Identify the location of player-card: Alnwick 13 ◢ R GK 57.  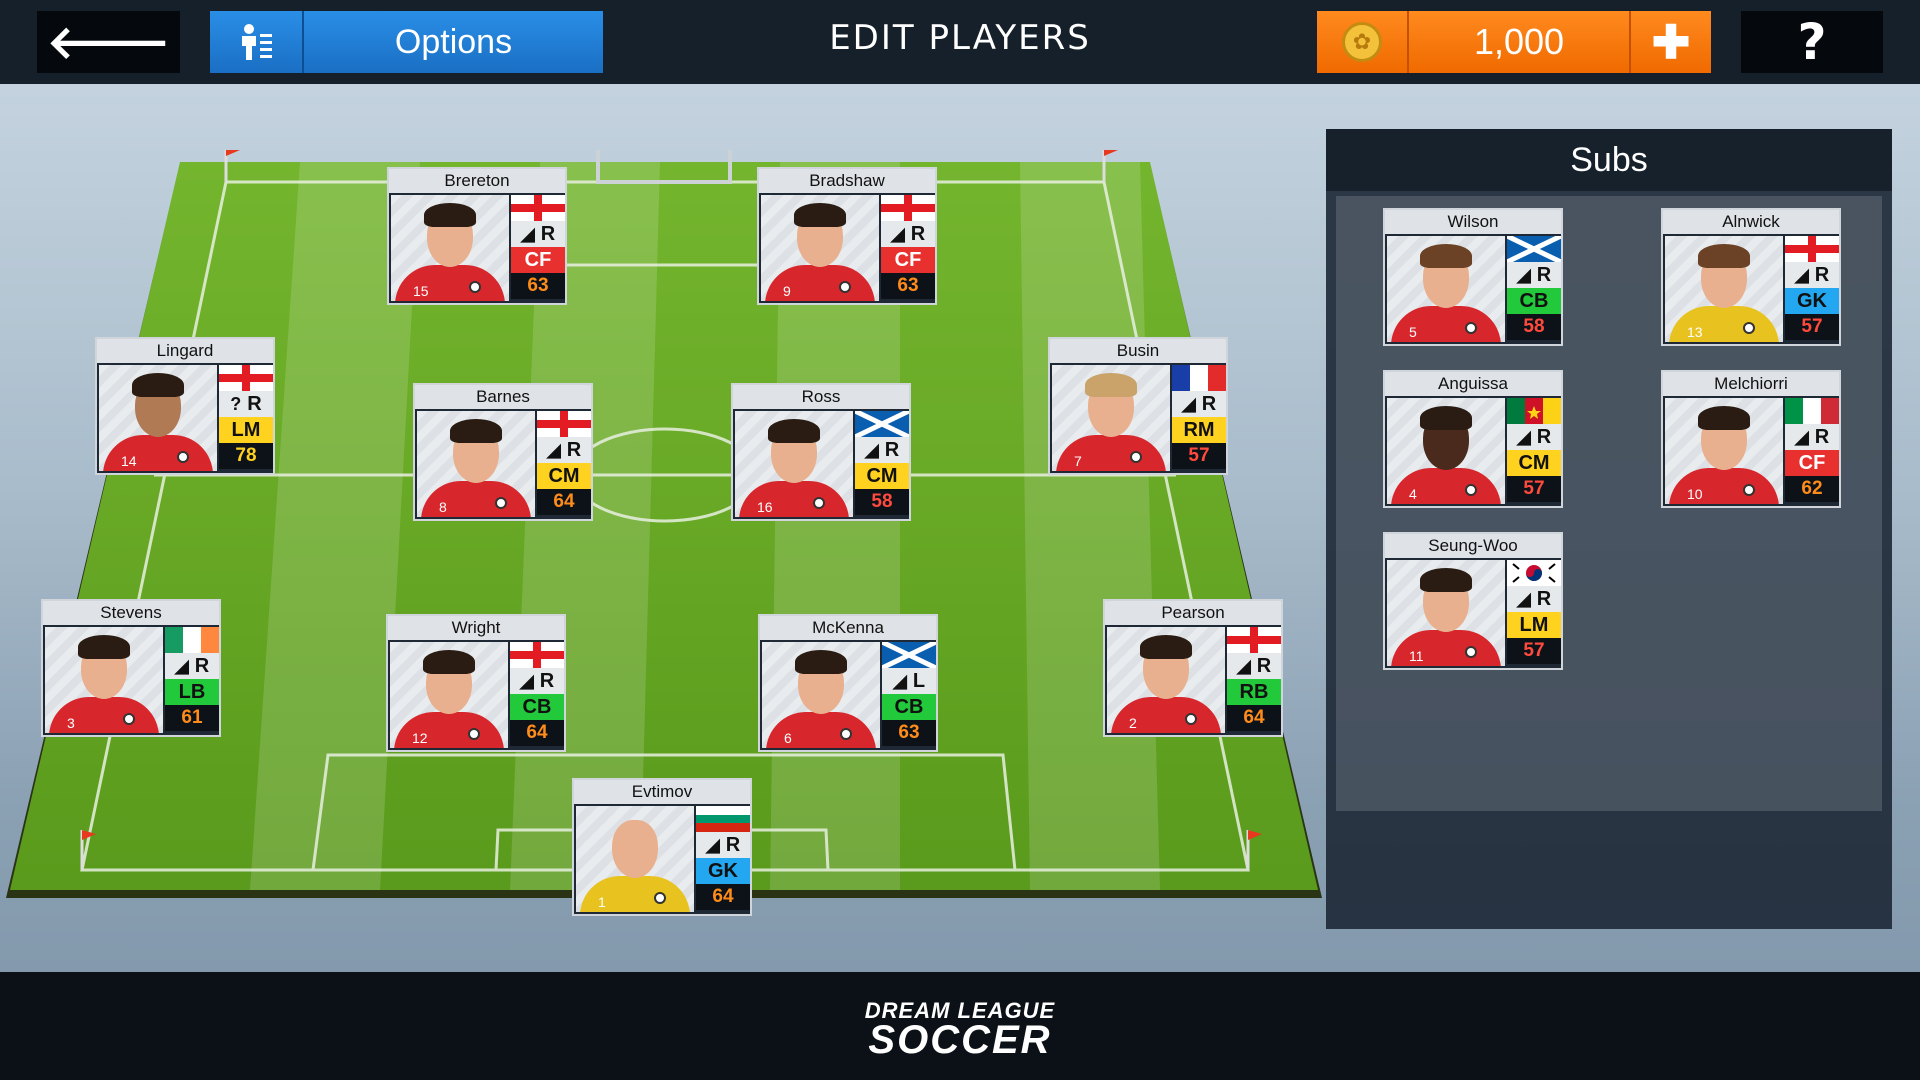
(1751, 277).